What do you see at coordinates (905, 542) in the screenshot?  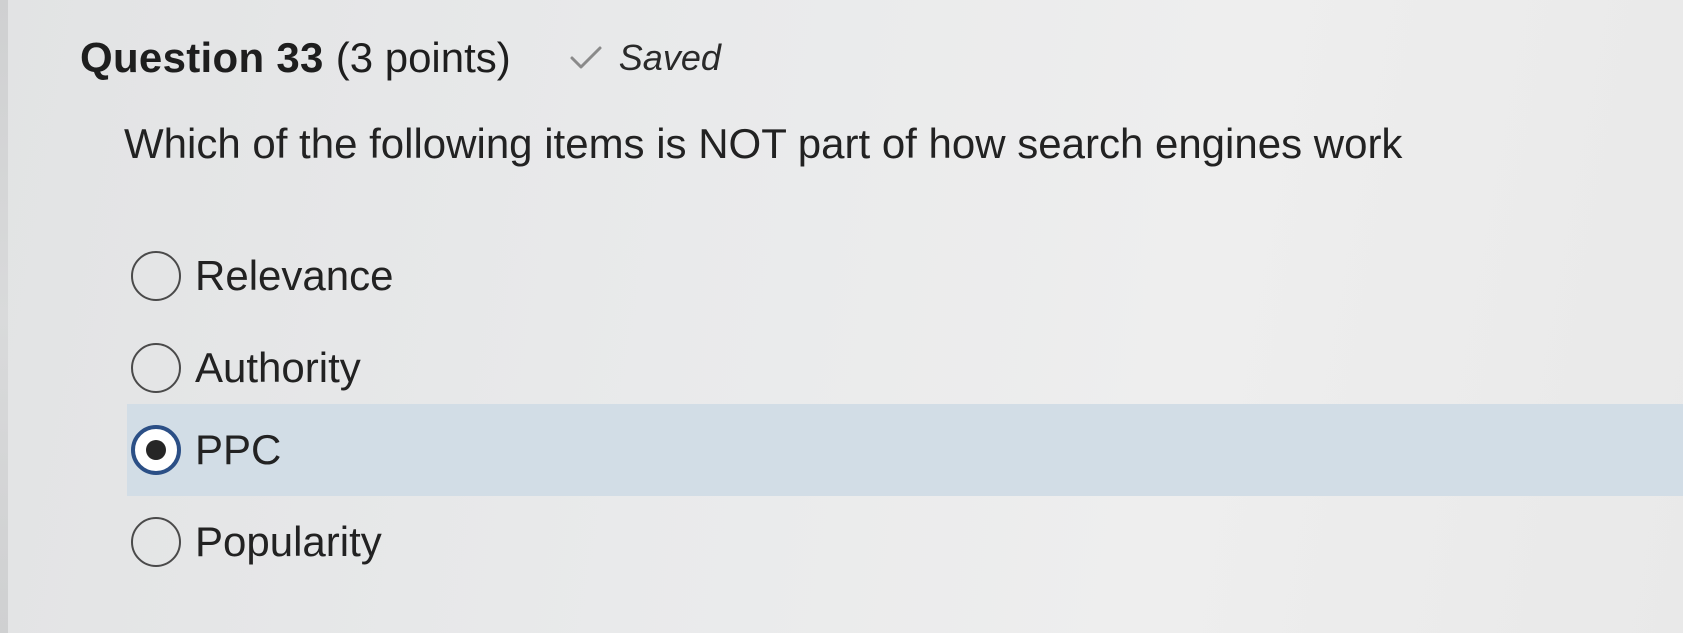 I see `option-popularity: Popularity` at bounding box center [905, 542].